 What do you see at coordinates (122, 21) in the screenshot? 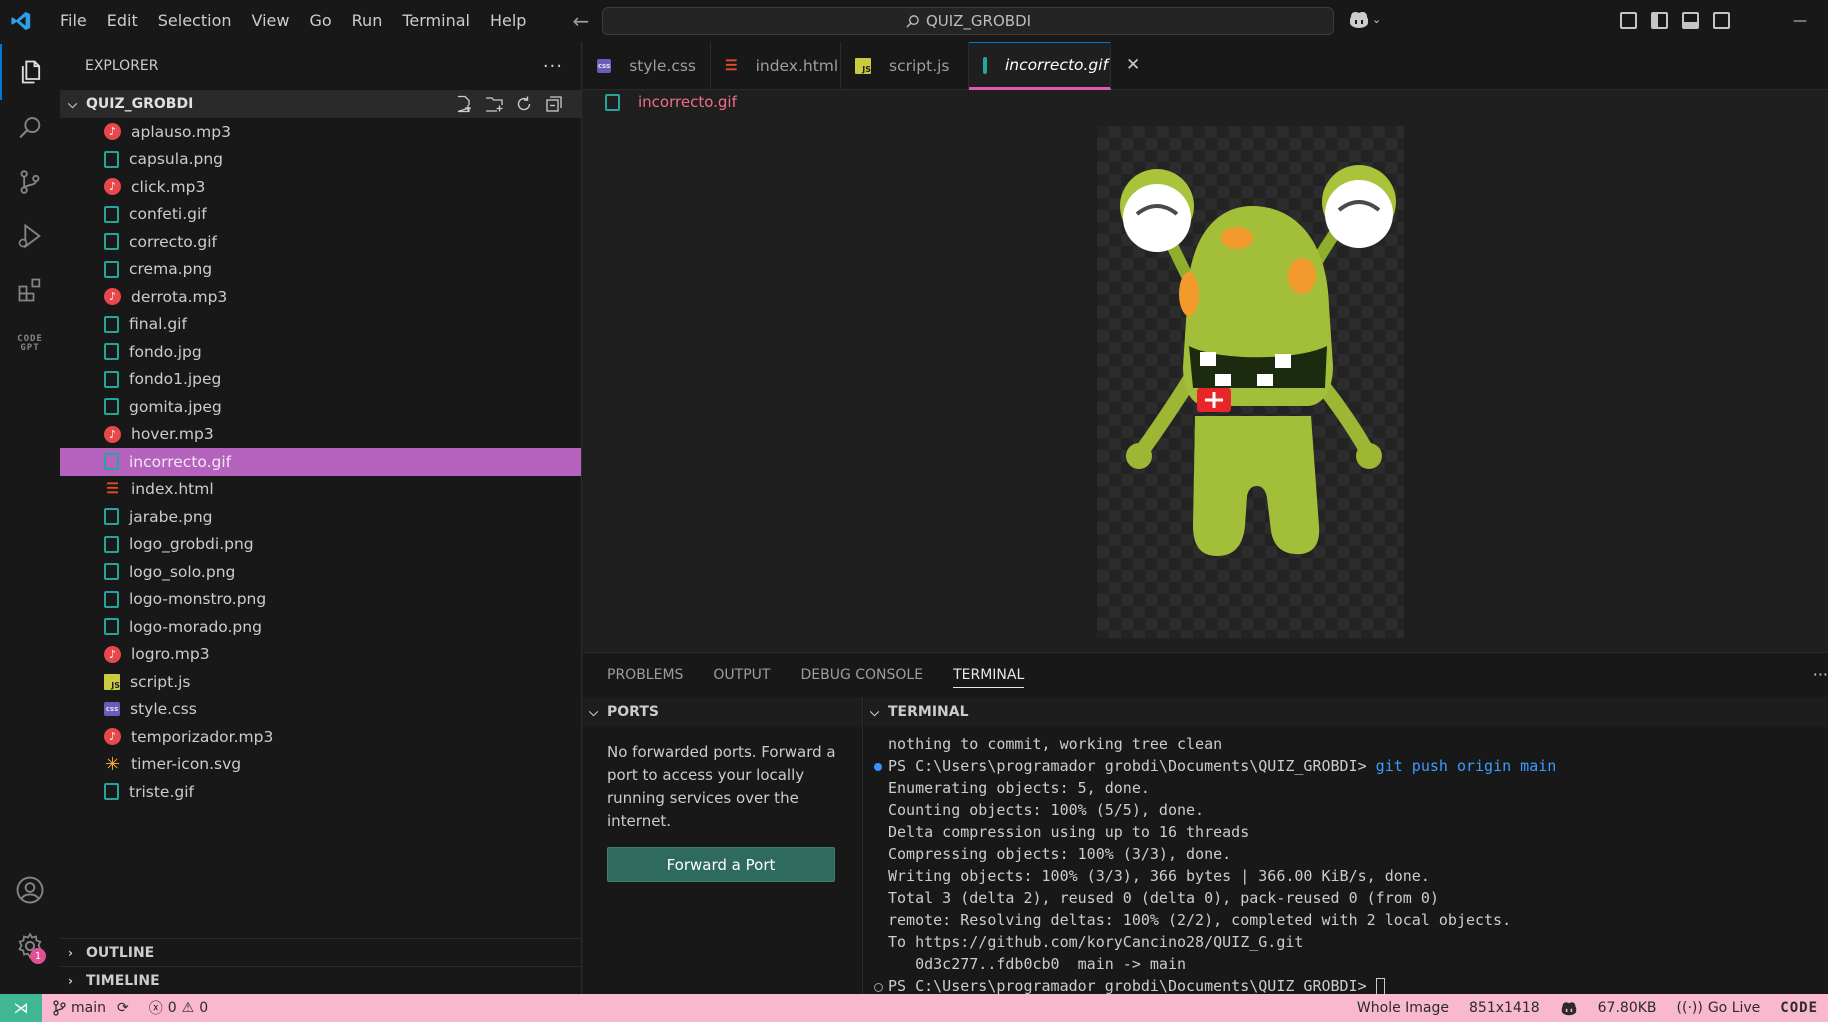
I see `menu-edit: Edit` at bounding box center [122, 21].